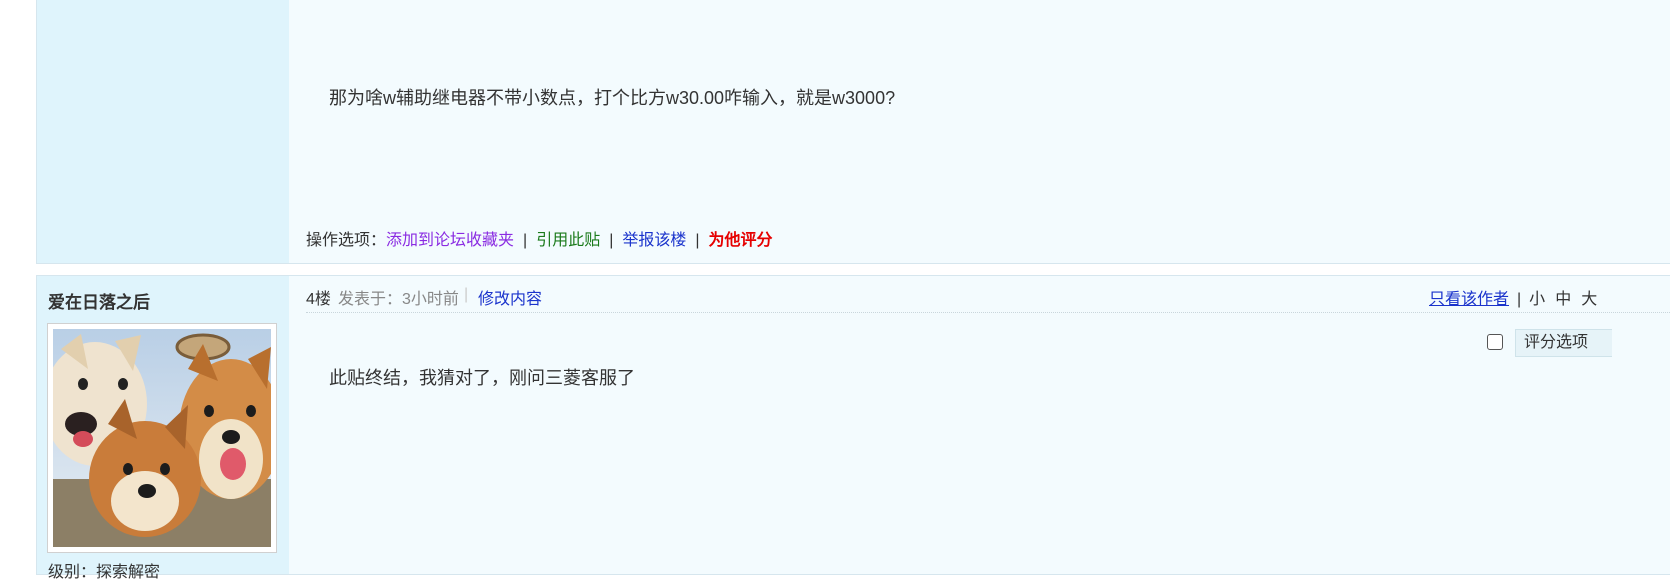 This screenshot has width=1670, height=582. I want to click on post-header: 4楼 发表于：3小时前 | 修改内容 只看该作者 | 小中大, so click(988, 294).